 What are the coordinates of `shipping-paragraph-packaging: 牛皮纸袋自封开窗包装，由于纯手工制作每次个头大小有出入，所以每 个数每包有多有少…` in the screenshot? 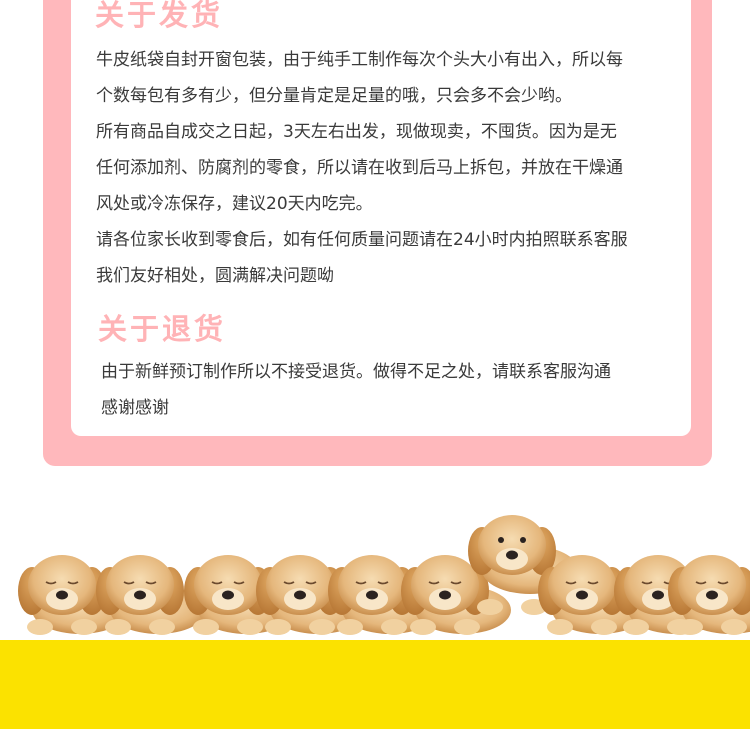 It's located at (359, 78).